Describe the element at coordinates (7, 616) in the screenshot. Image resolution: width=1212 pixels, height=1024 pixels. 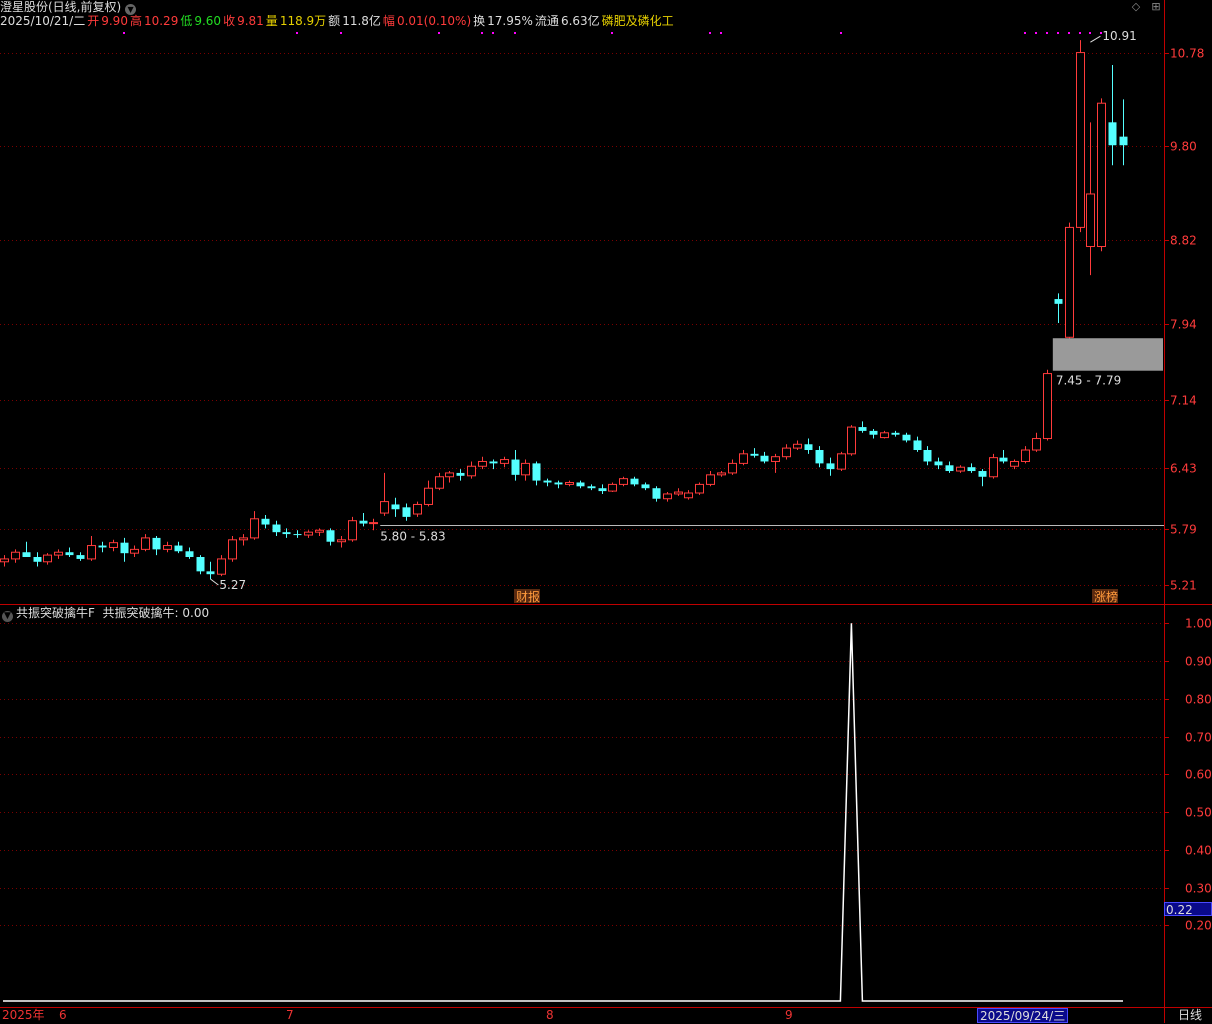
I see `indicator-dropdown-icon: ▼` at that location.